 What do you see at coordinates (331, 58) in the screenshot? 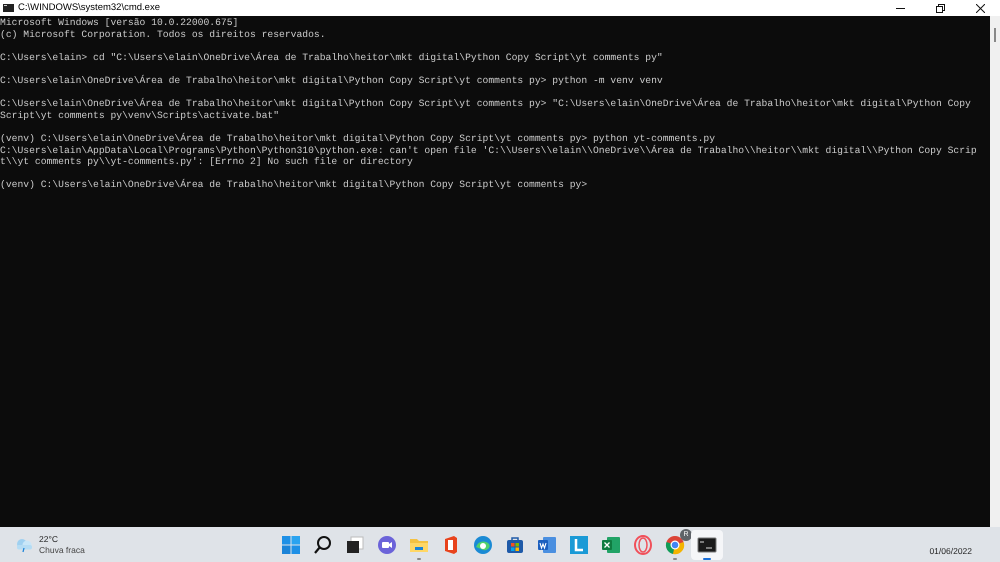
I see `console-line: C:\Users\elain> cd "C:\Users\elain\OneDrive\Área de Trabalho\heitor\mkt digital\Python Copy Script\yt comments py"` at bounding box center [331, 58].